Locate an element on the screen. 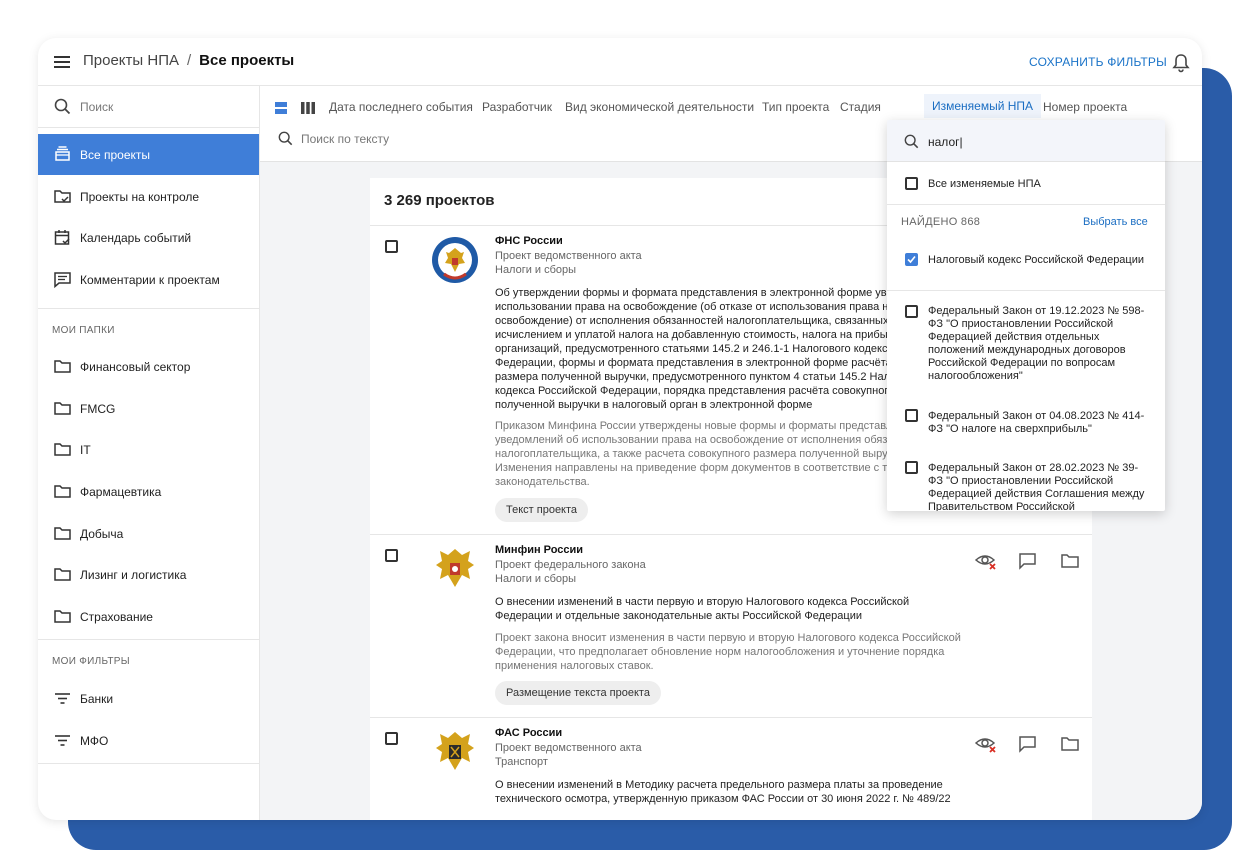  stack-icon is located at coordinates (62, 154).